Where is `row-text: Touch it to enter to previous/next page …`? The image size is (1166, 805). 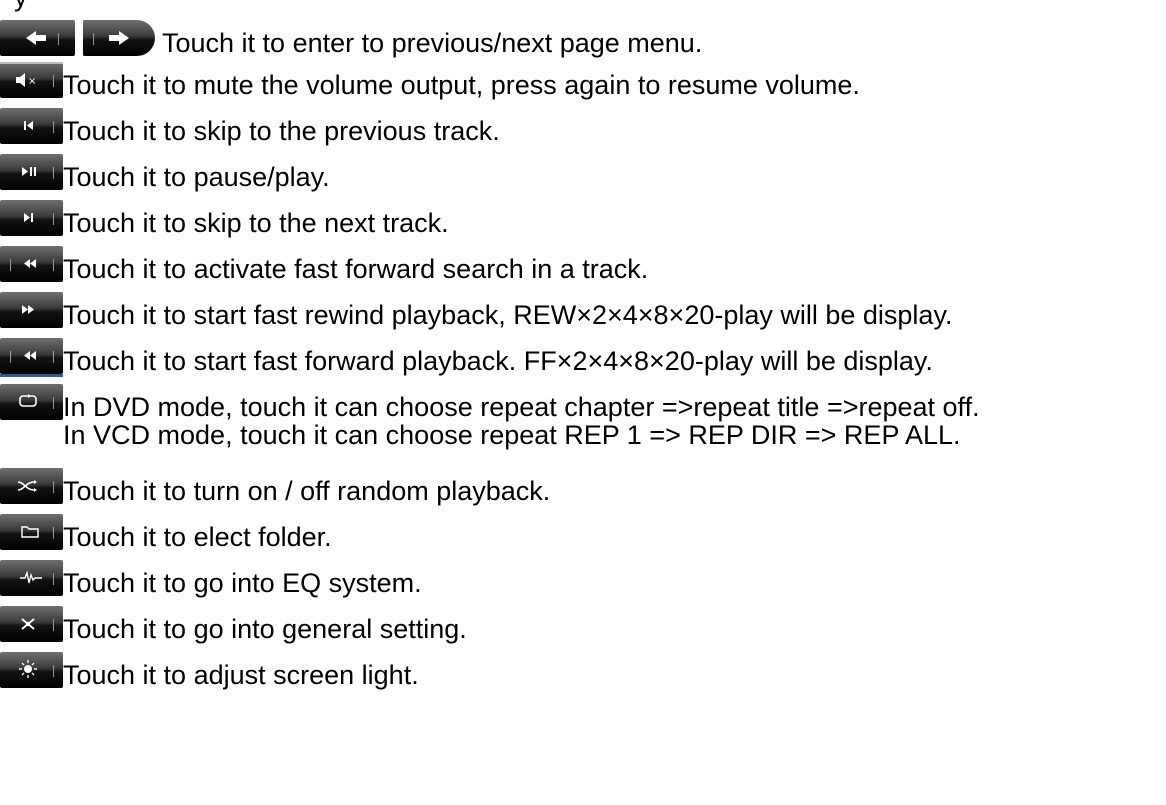 row-text: Touch it to enter to previous/next page … is located at coordinates (432, 43).